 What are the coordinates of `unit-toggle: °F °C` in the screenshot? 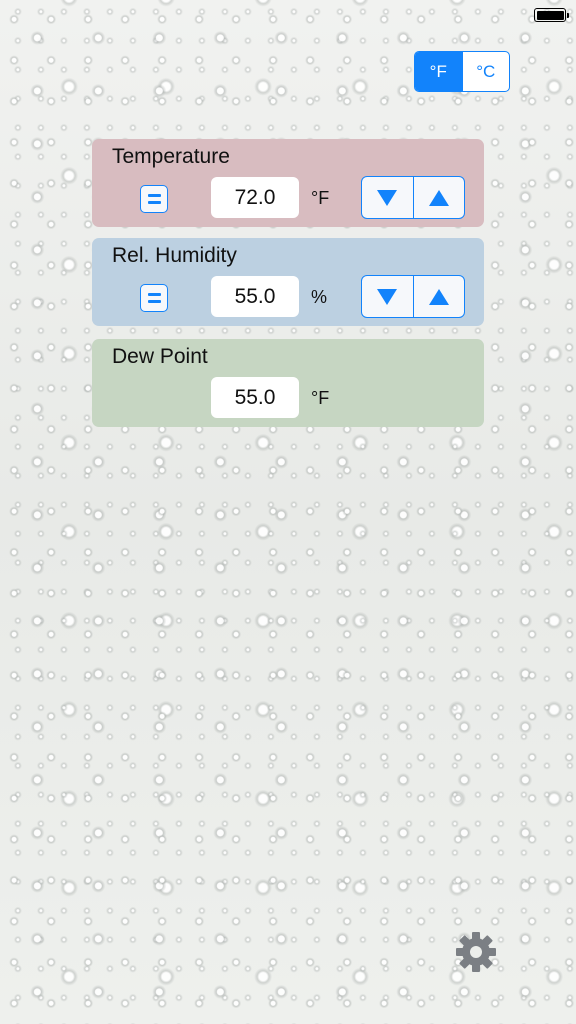 It's located at (462, 71).